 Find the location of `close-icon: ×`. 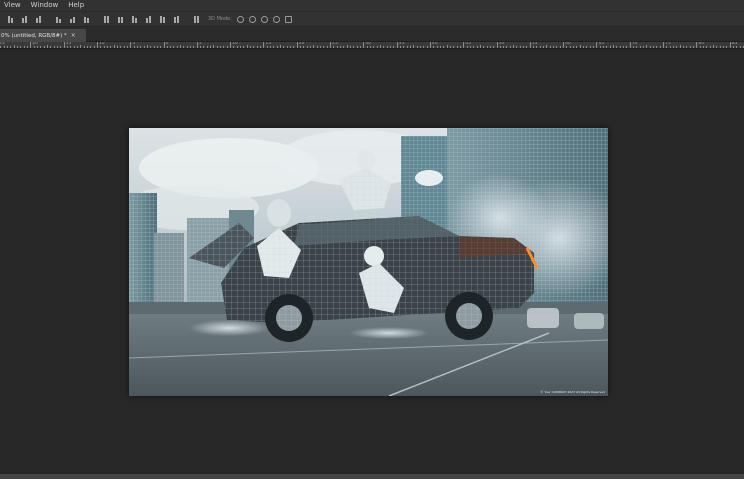

close-icon: × is located at coordinates (73, 35).